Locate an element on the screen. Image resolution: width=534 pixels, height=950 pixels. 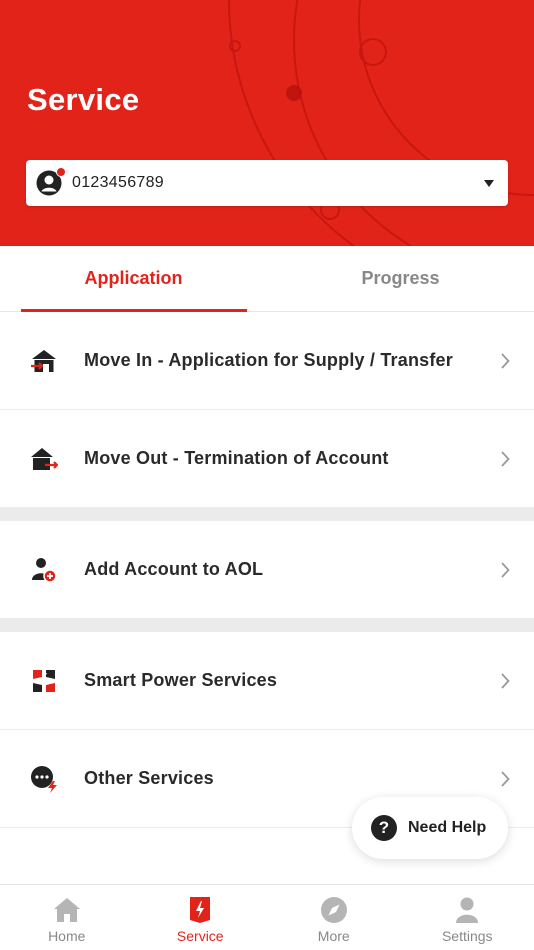
bottom-nav: Home Service More Settings is located at coordinates (267, 917).